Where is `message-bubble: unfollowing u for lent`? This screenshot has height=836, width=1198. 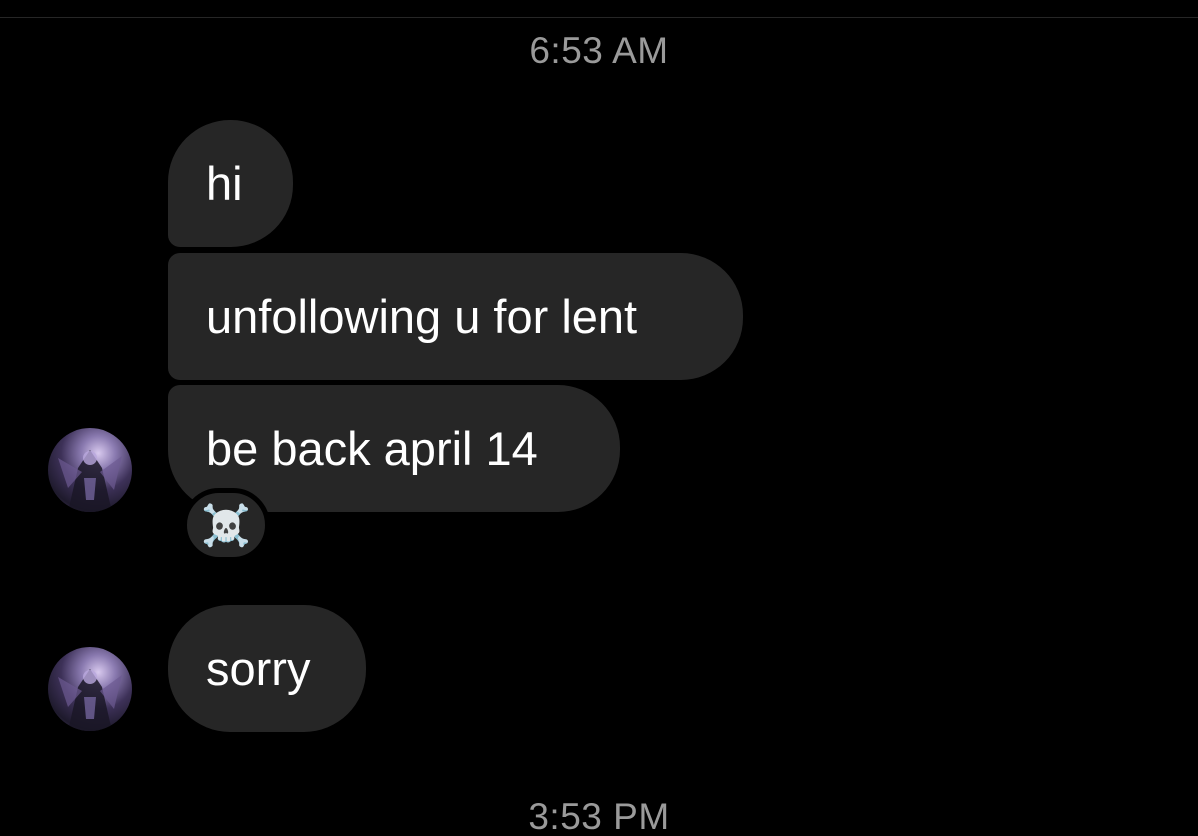
message-bubble: unfollowing u for lent is located at coordinates (455, 316).